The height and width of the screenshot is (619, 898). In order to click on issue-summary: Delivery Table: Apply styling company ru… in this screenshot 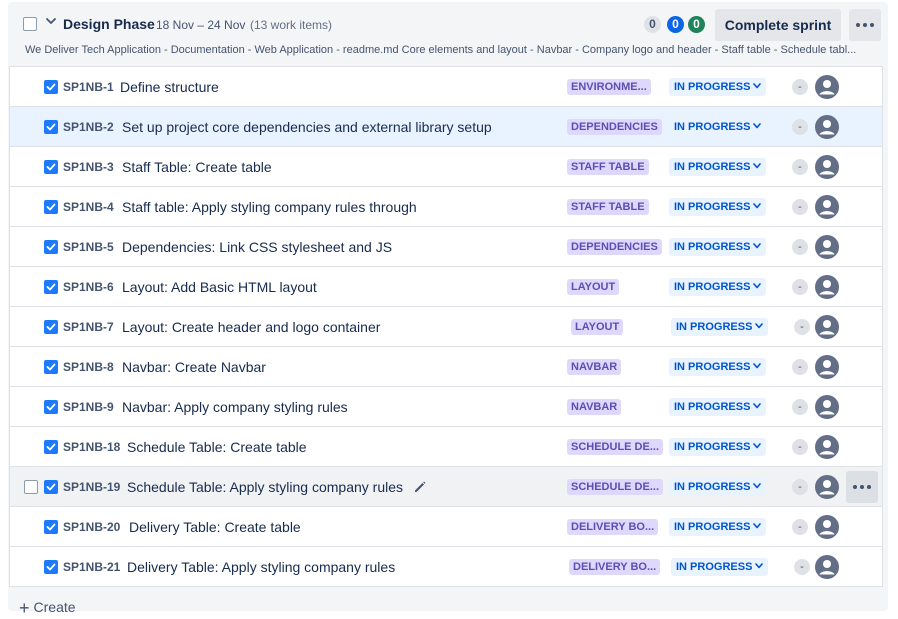, I will do `click(261, 567)`.